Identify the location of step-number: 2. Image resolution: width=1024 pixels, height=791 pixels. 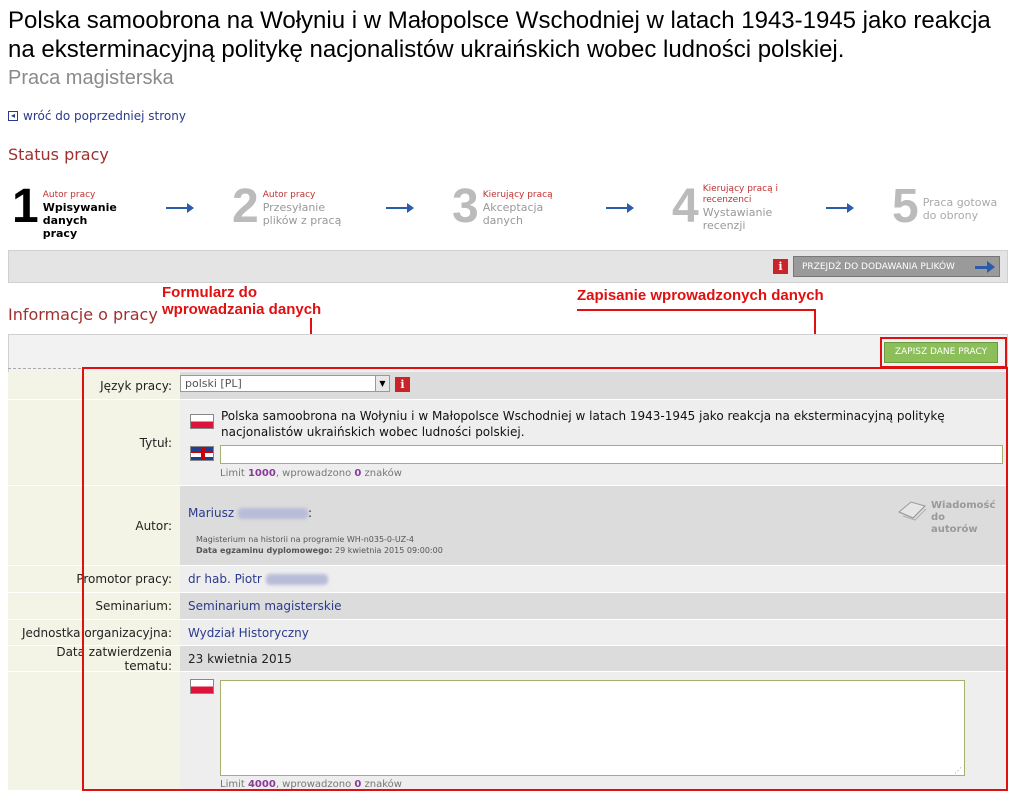
(245, 206).